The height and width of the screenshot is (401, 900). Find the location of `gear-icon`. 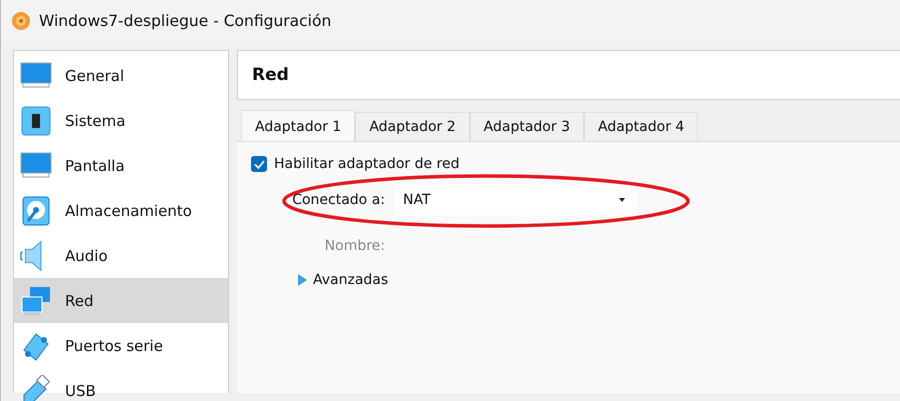

gear-icon is located at coordinates (21, 21).